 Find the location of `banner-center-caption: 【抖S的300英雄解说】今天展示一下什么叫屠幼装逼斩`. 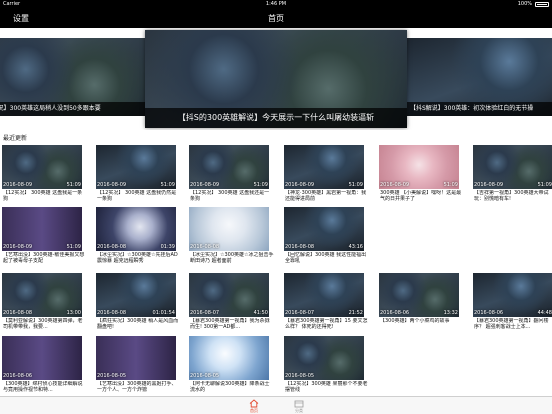

banner-center-caption: 【抖S的300英雄解说】今天展示一下什么叫屠幼装逼斩 is located at coordinates (276, 118).